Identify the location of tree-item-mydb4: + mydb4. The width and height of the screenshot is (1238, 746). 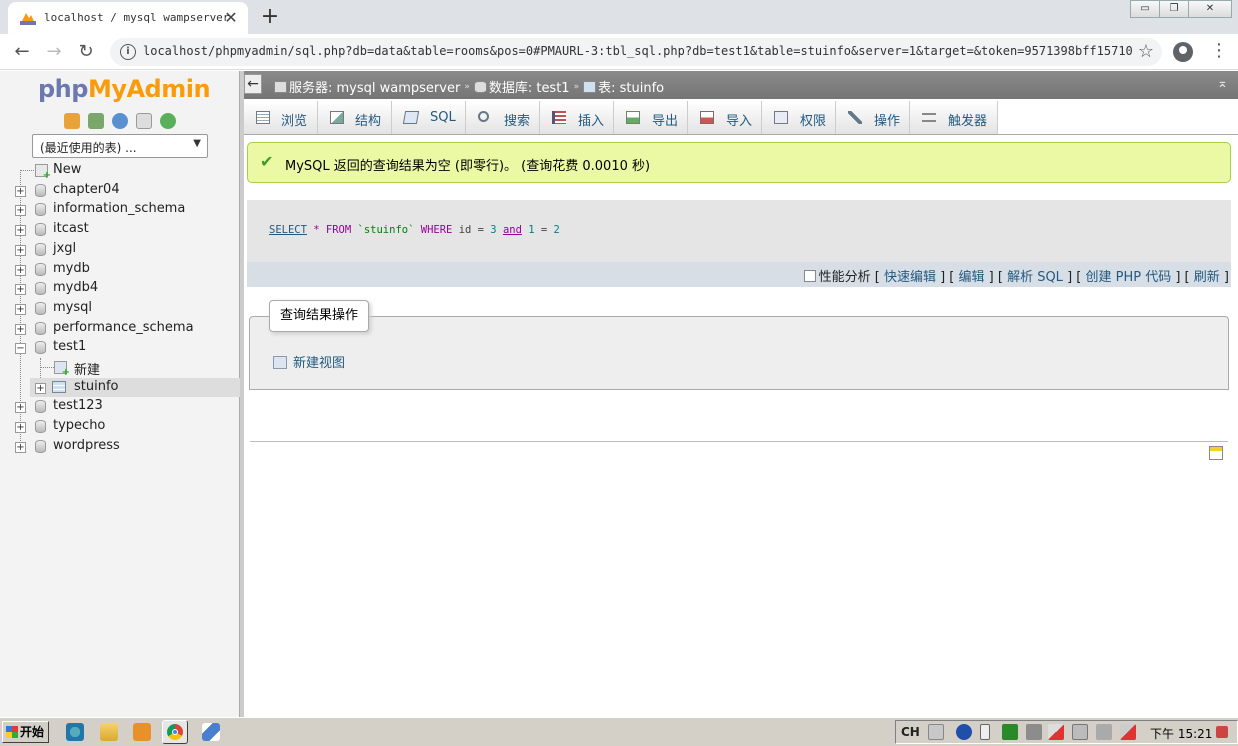
(120, 288).